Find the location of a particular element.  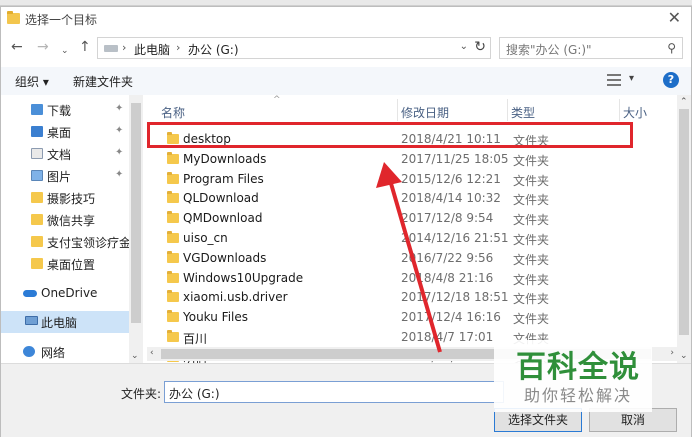

scroll-right-icon: › is located at coordinates (672, 353).